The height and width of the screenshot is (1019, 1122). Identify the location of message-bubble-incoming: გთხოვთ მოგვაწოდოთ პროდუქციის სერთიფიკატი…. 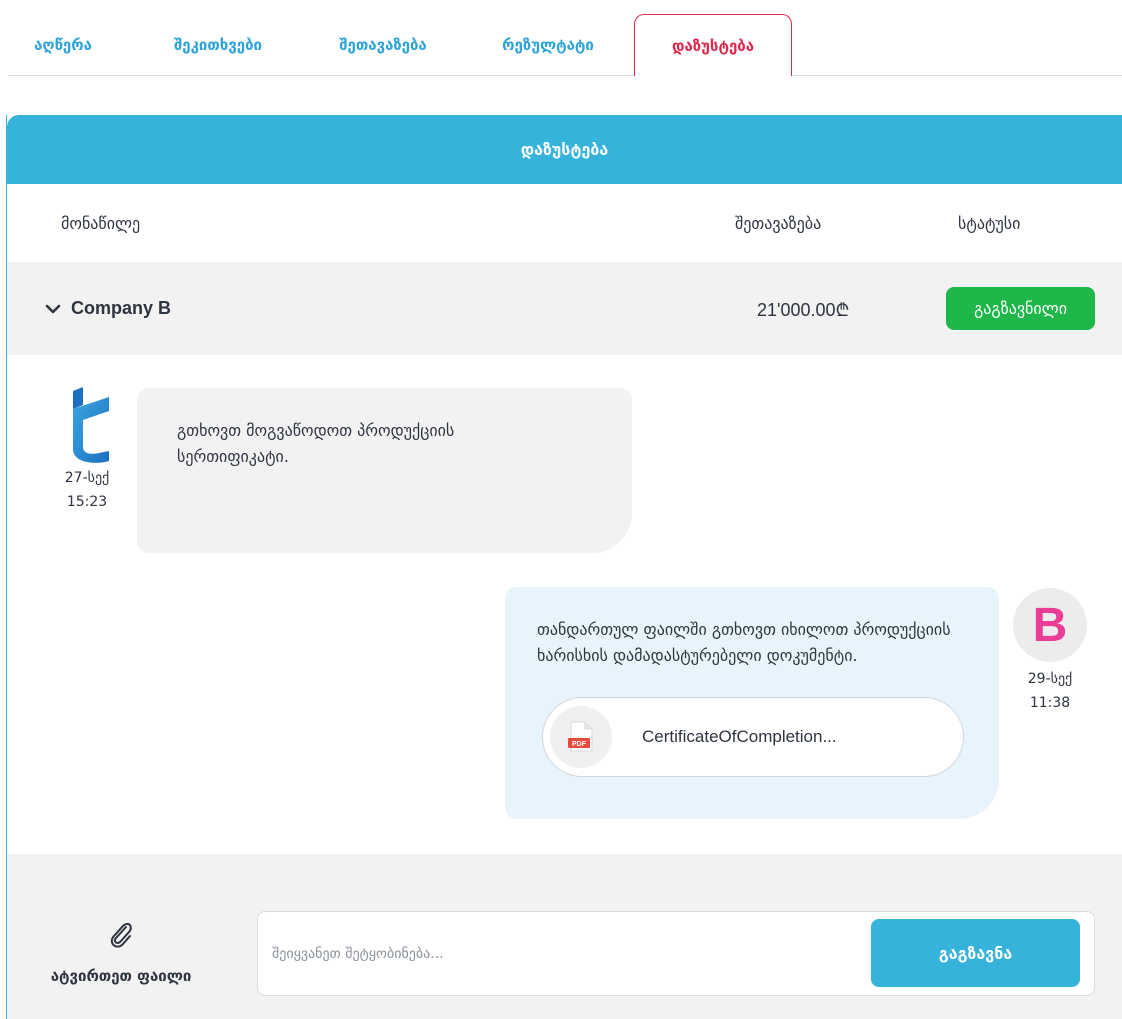
(384, 470).